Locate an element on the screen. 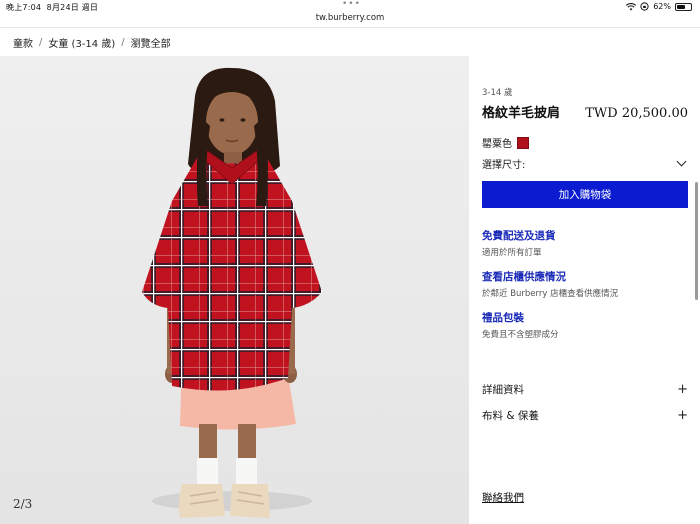 Image resolution: width=700 pixels, height=524 pixels. header-divider is located at coordinates (350, 27).